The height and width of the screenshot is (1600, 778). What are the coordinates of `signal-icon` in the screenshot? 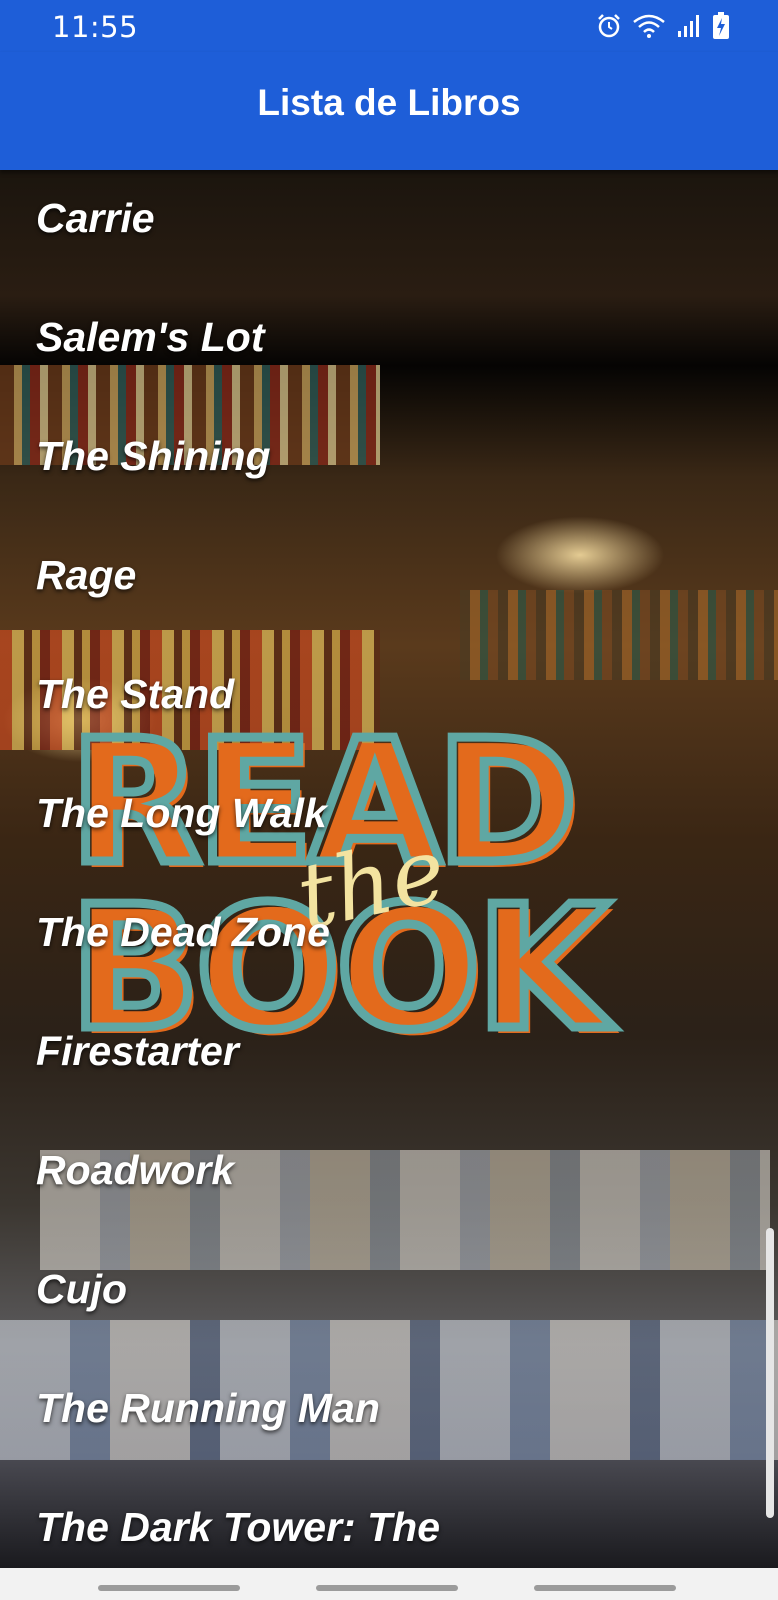 It's located at (688, 26).